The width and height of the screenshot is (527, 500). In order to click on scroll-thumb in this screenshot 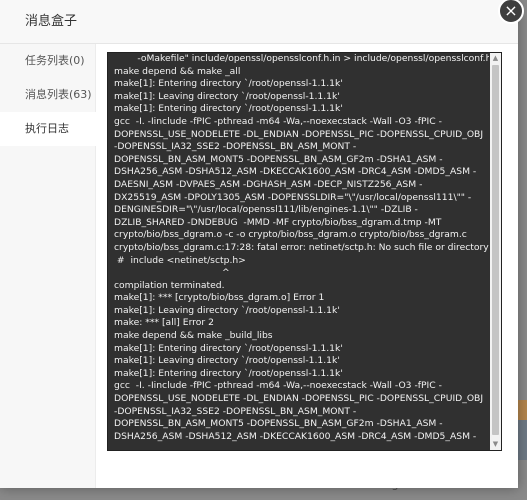, I will do `click(495, 250)`.